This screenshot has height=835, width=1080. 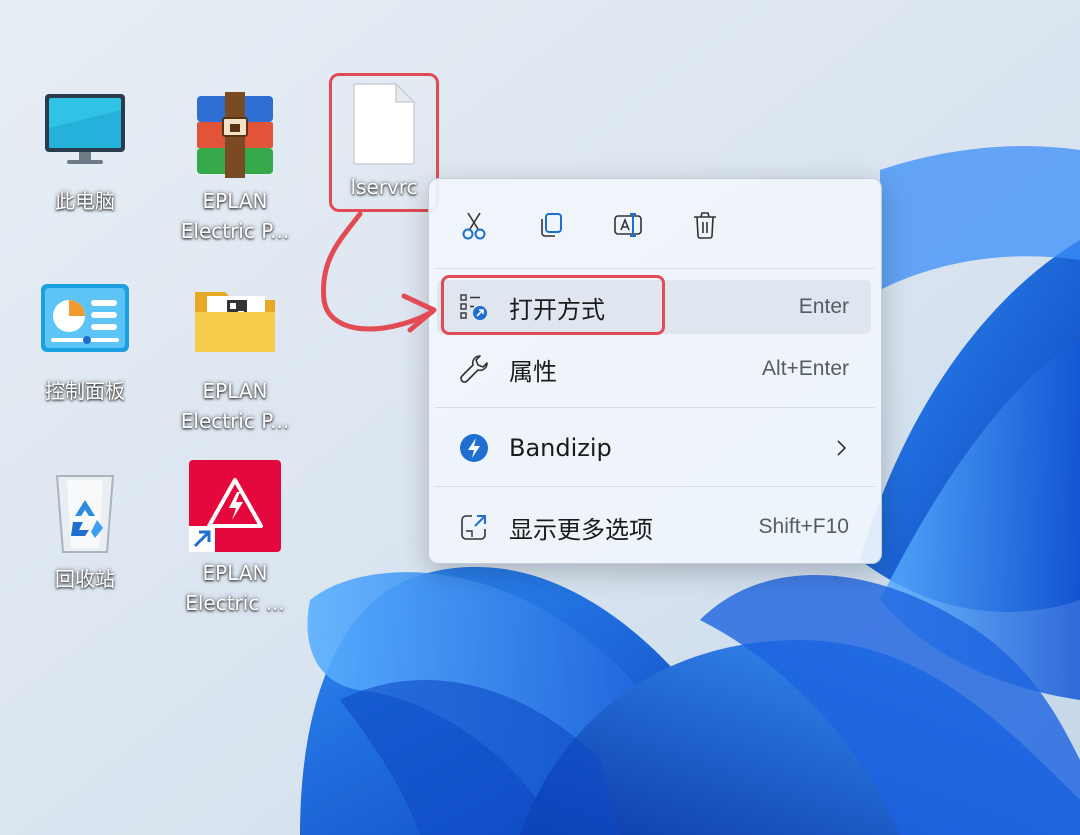 I want to click on desktop-icon-this-pc: 此电脑, so click(x=85, y=152).